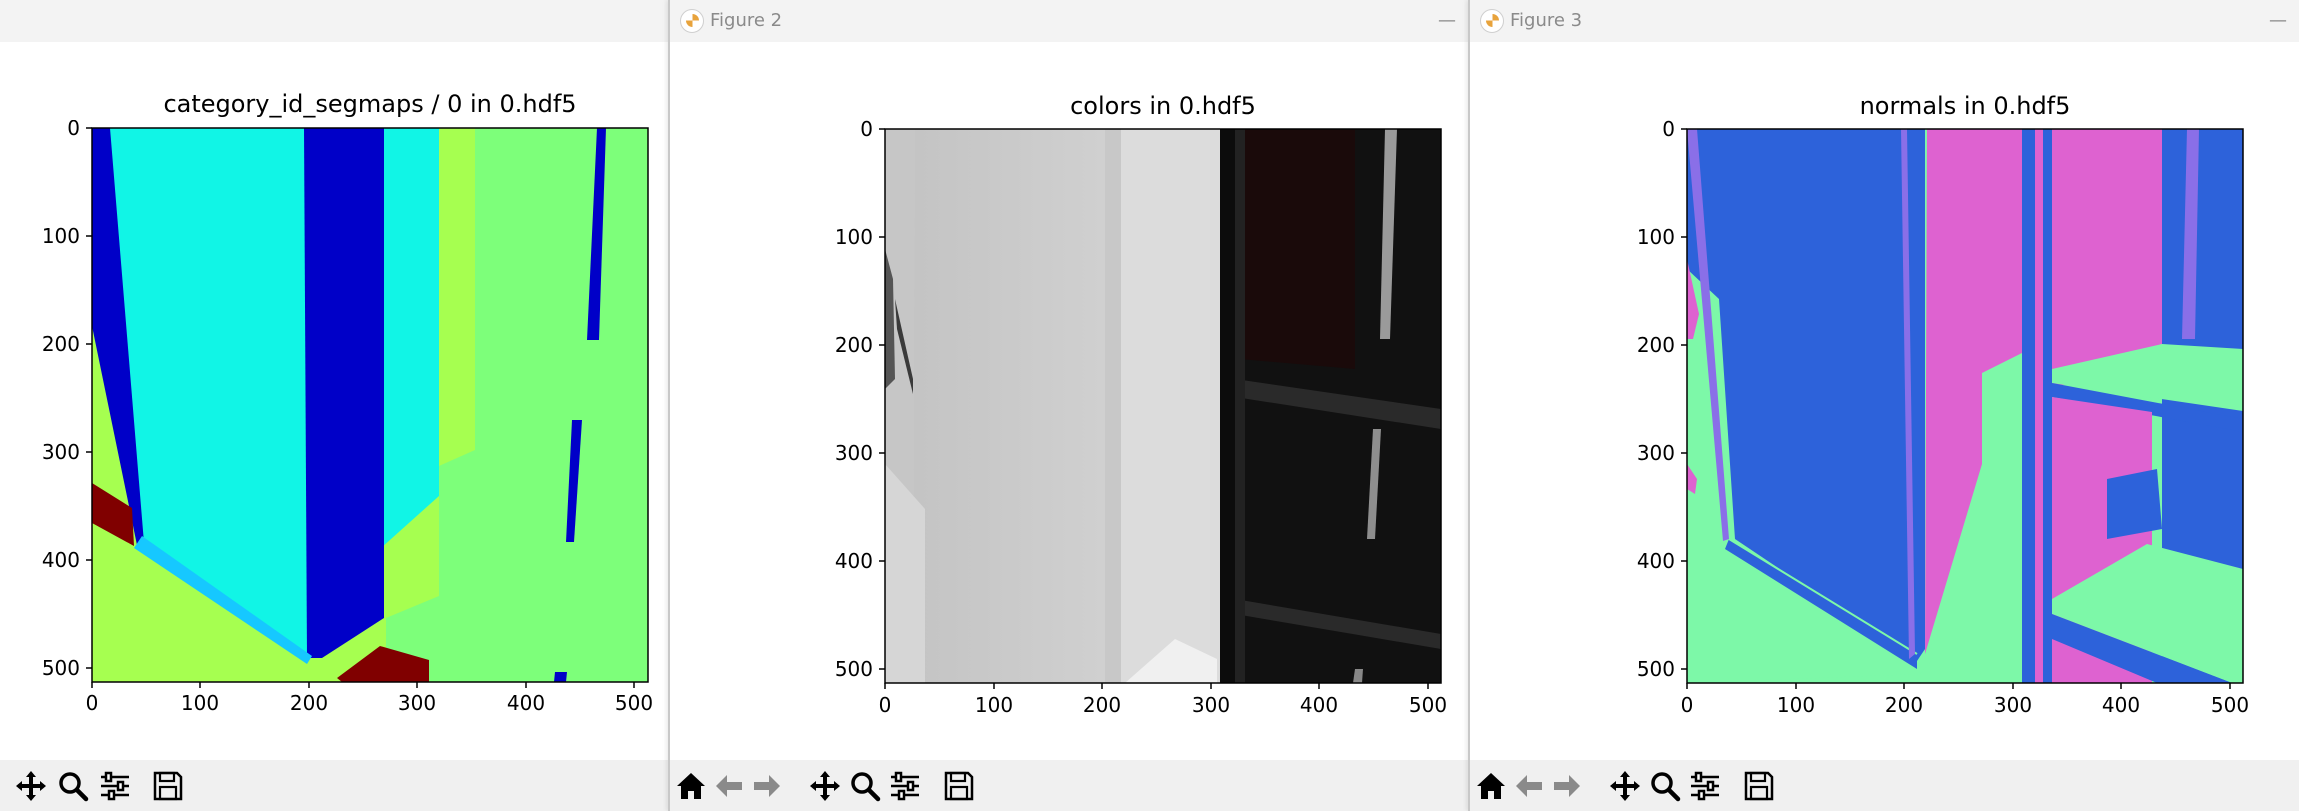 This screenshot has height=811, width=2299. Describe the element at coordinates (1546, 20) in the screenshot. I see `window-title: Figure 3` at that location.